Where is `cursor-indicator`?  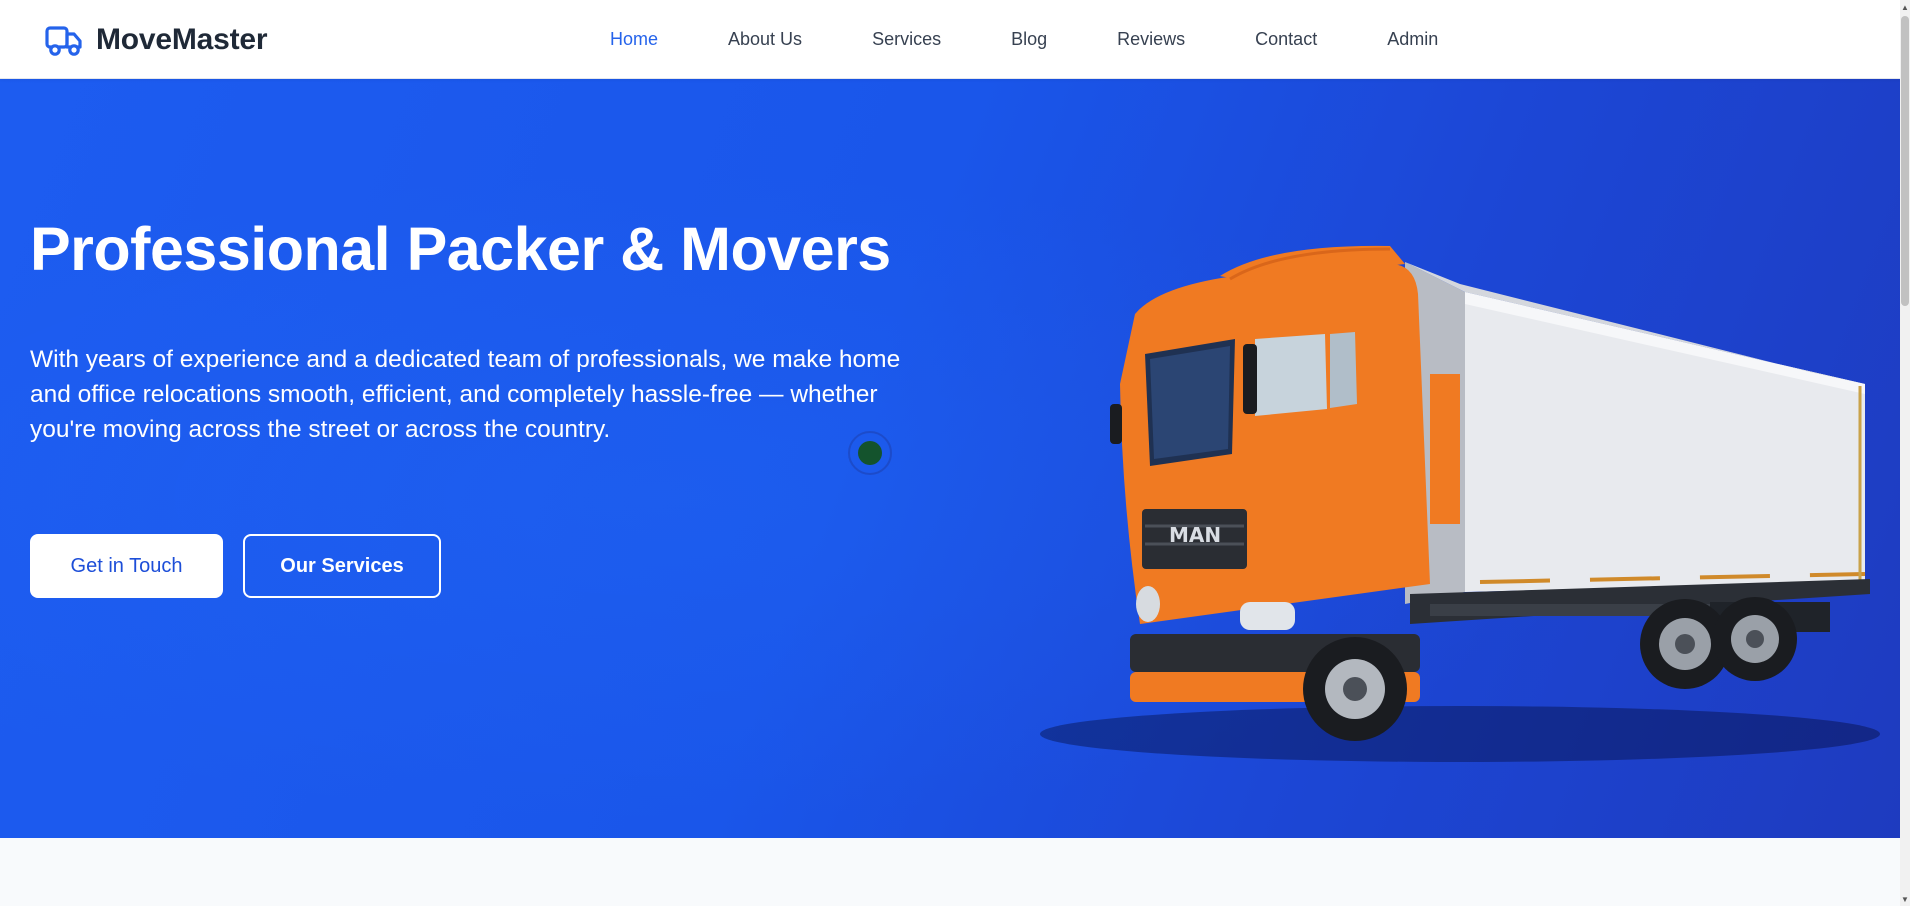
cursor-indicator is located at coordinates (870, 453).